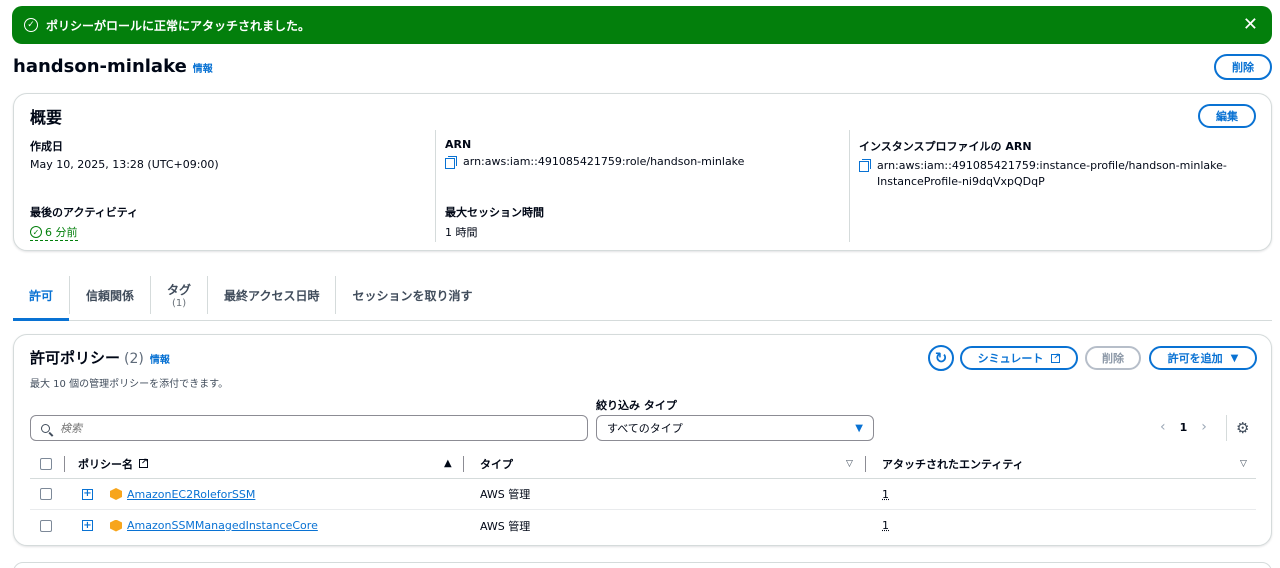 The width and height of the screenshot is (1280, 568). I want to click on max-session-field: 最大セッション時間 1 時間, so click(494, 222).